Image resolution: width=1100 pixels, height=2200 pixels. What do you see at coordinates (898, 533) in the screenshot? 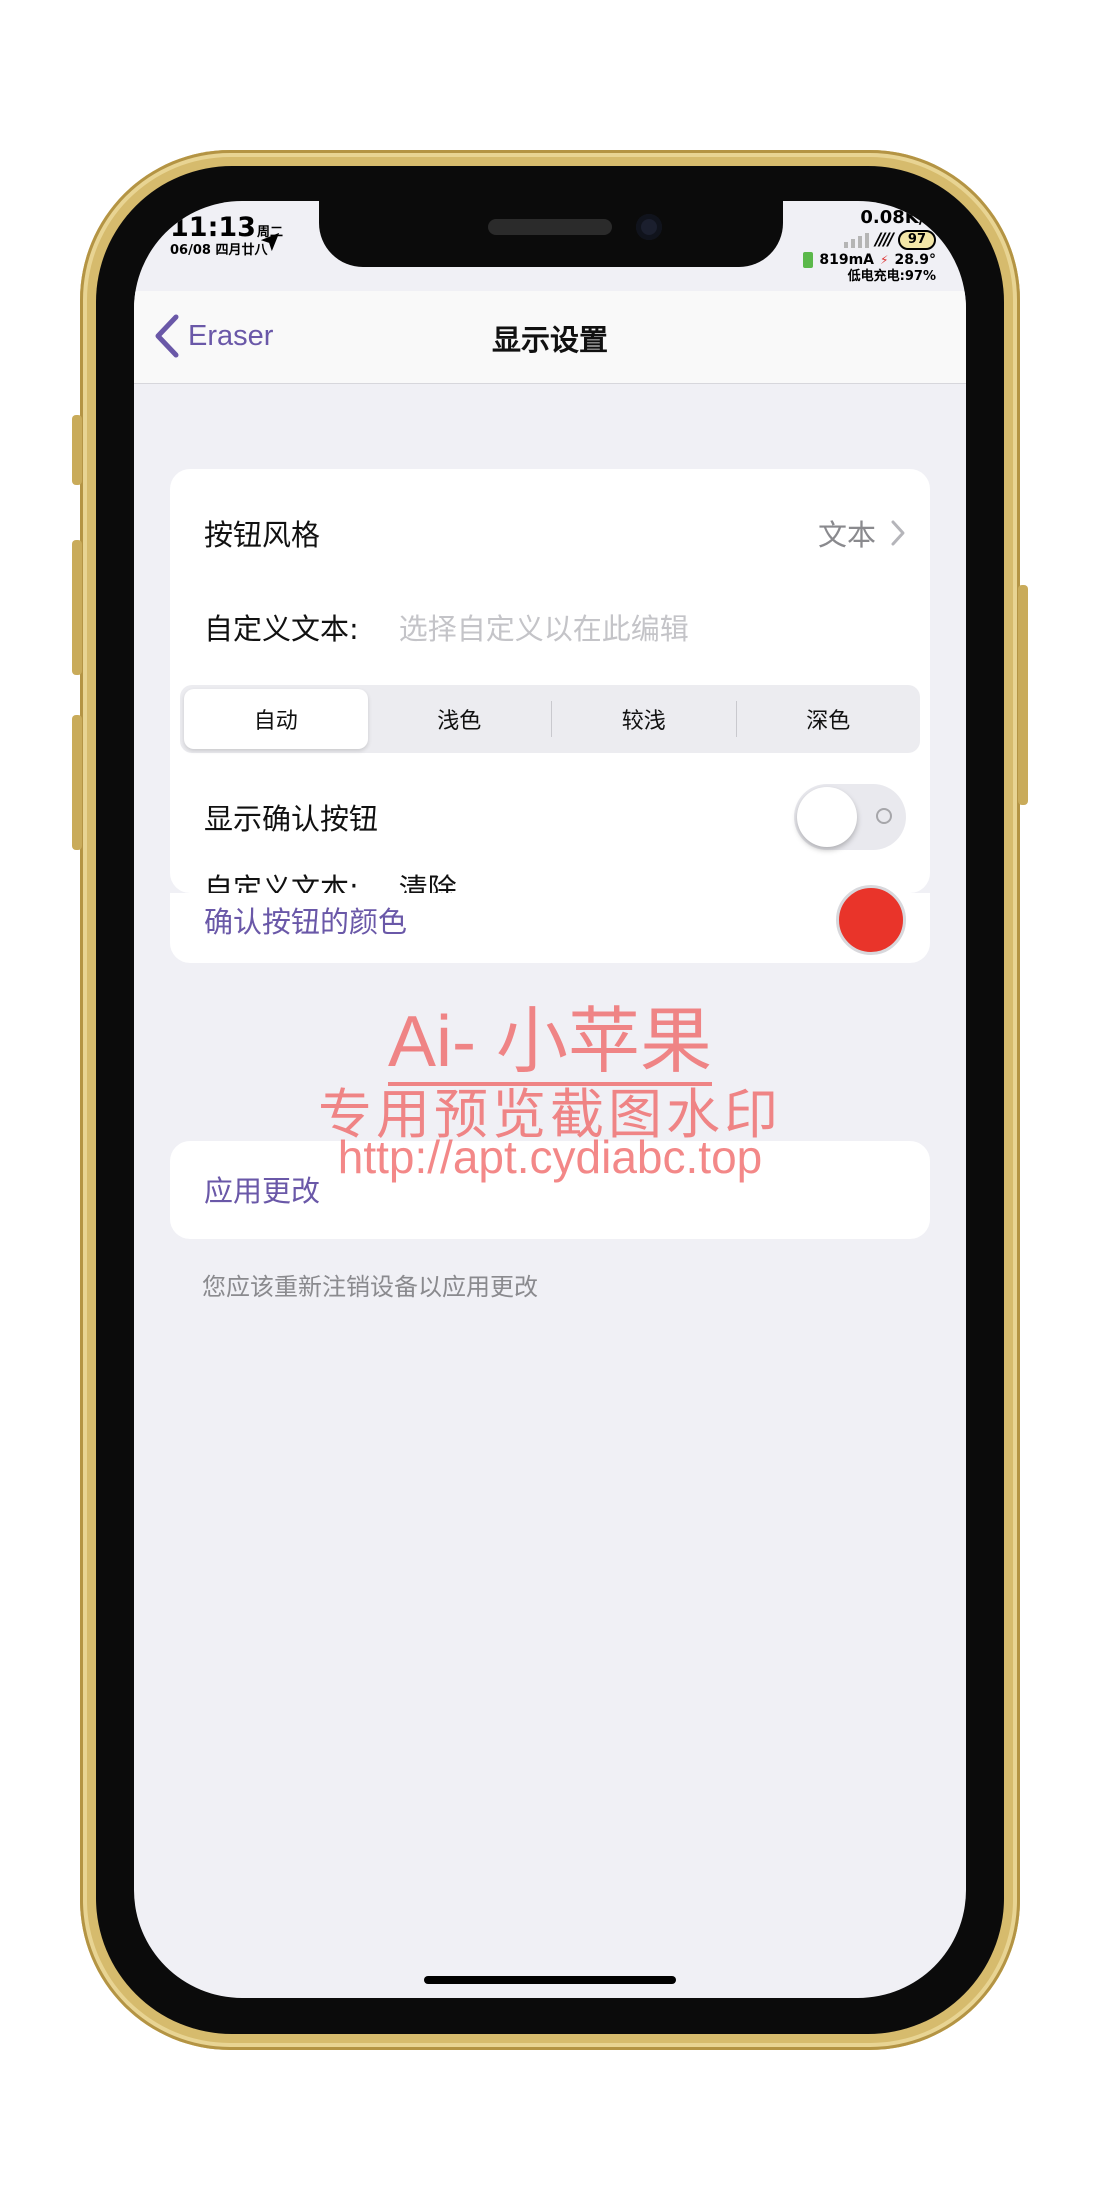
I see `chevron-right-icon` at bounding box center [898, 533].